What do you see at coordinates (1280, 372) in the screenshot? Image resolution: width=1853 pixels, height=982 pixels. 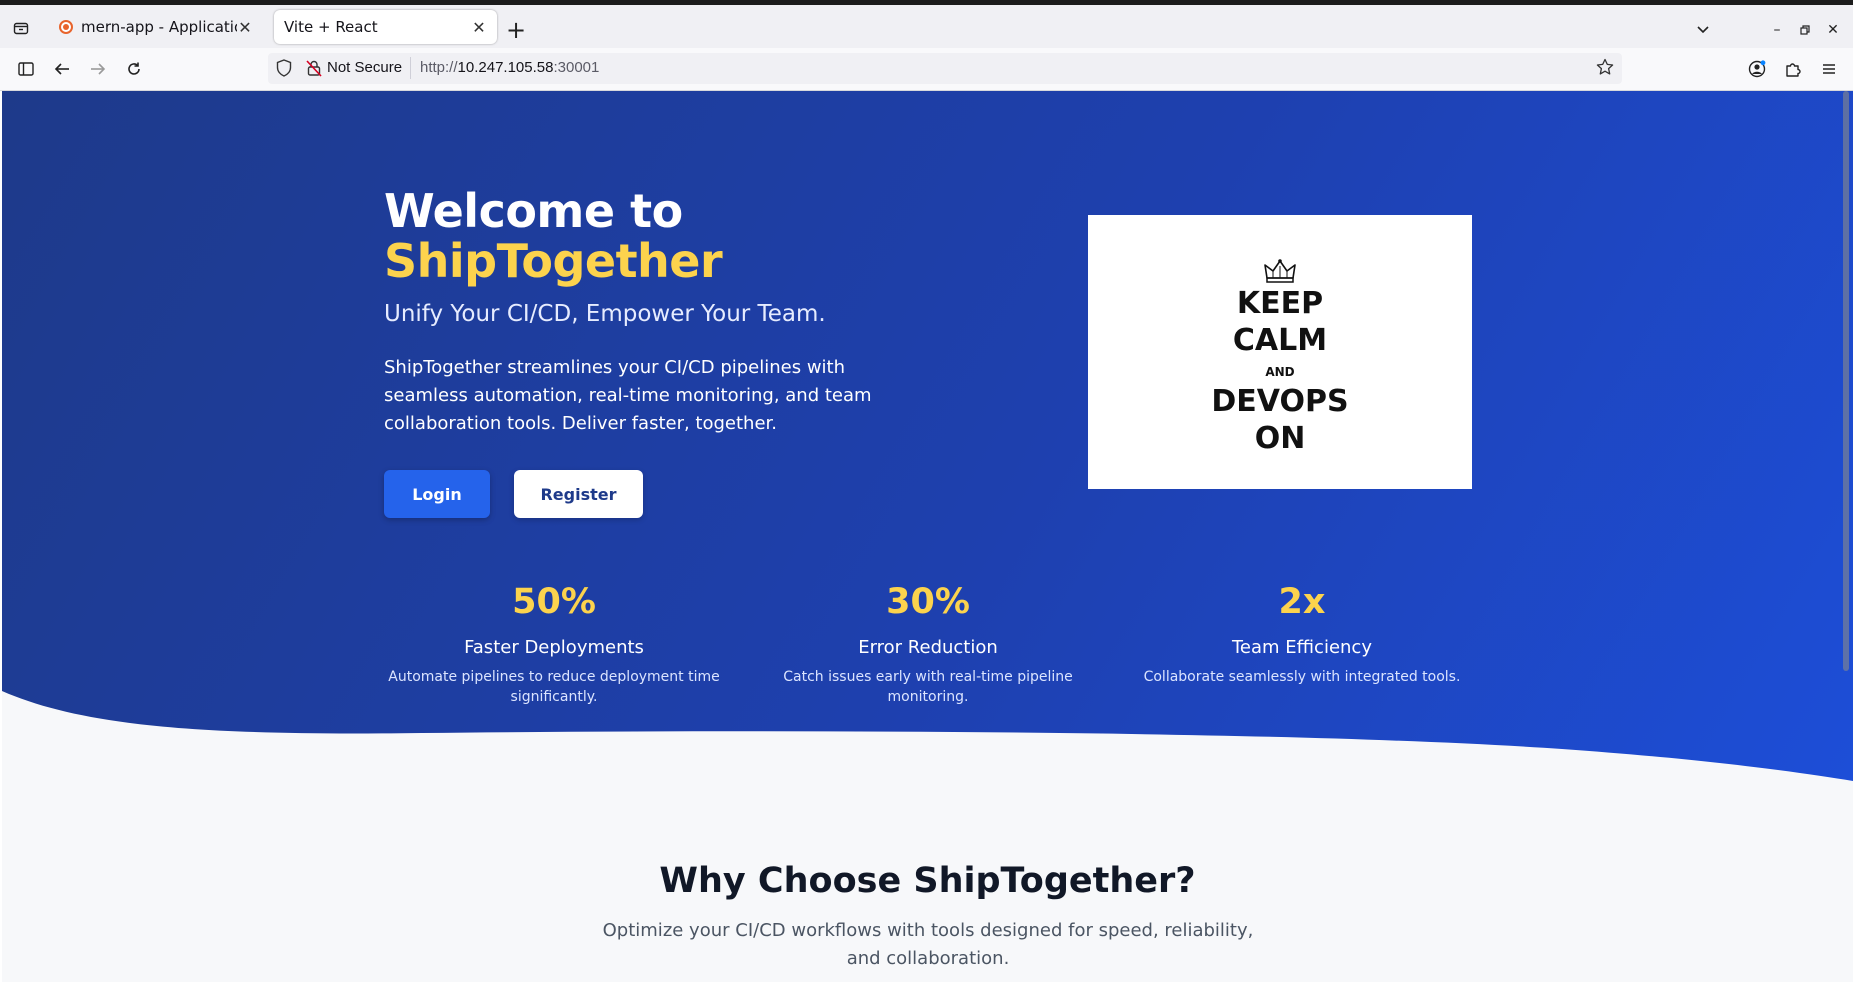 I see `poster-text-and: AND` at bounding box center [1280, 372].